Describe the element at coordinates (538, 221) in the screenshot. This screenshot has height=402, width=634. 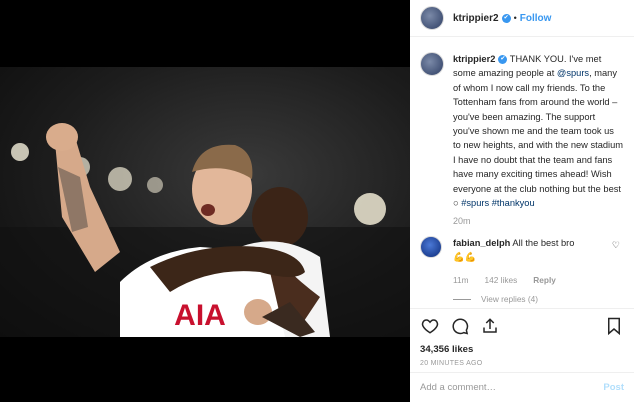
I see `caption-time: 20m` at that location.